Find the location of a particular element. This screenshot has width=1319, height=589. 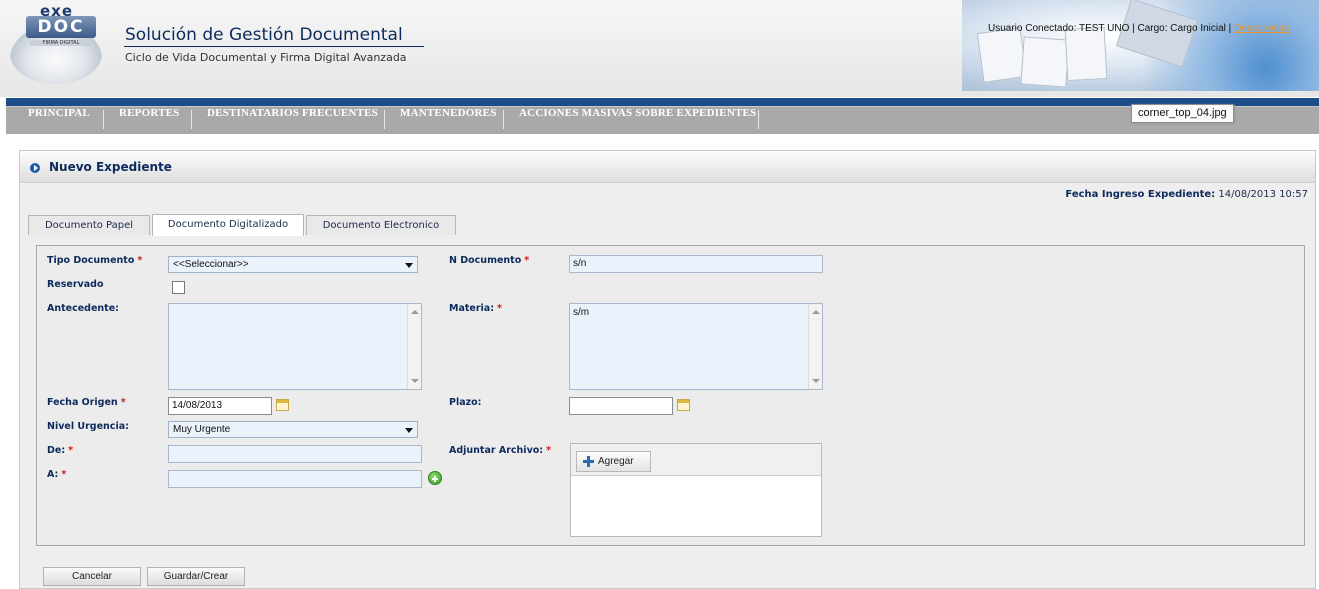

tipo-documento-value: <<Seleccionar>> is located at coordinates (211, 264).